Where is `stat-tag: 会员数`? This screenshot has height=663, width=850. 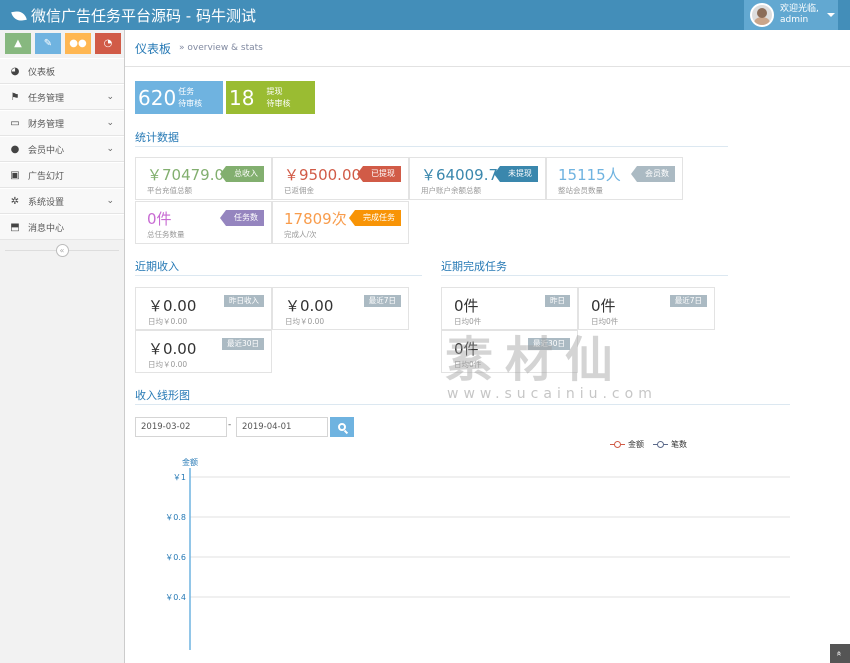 stat-tag: 会员数 is located at coordinates (655, 174).